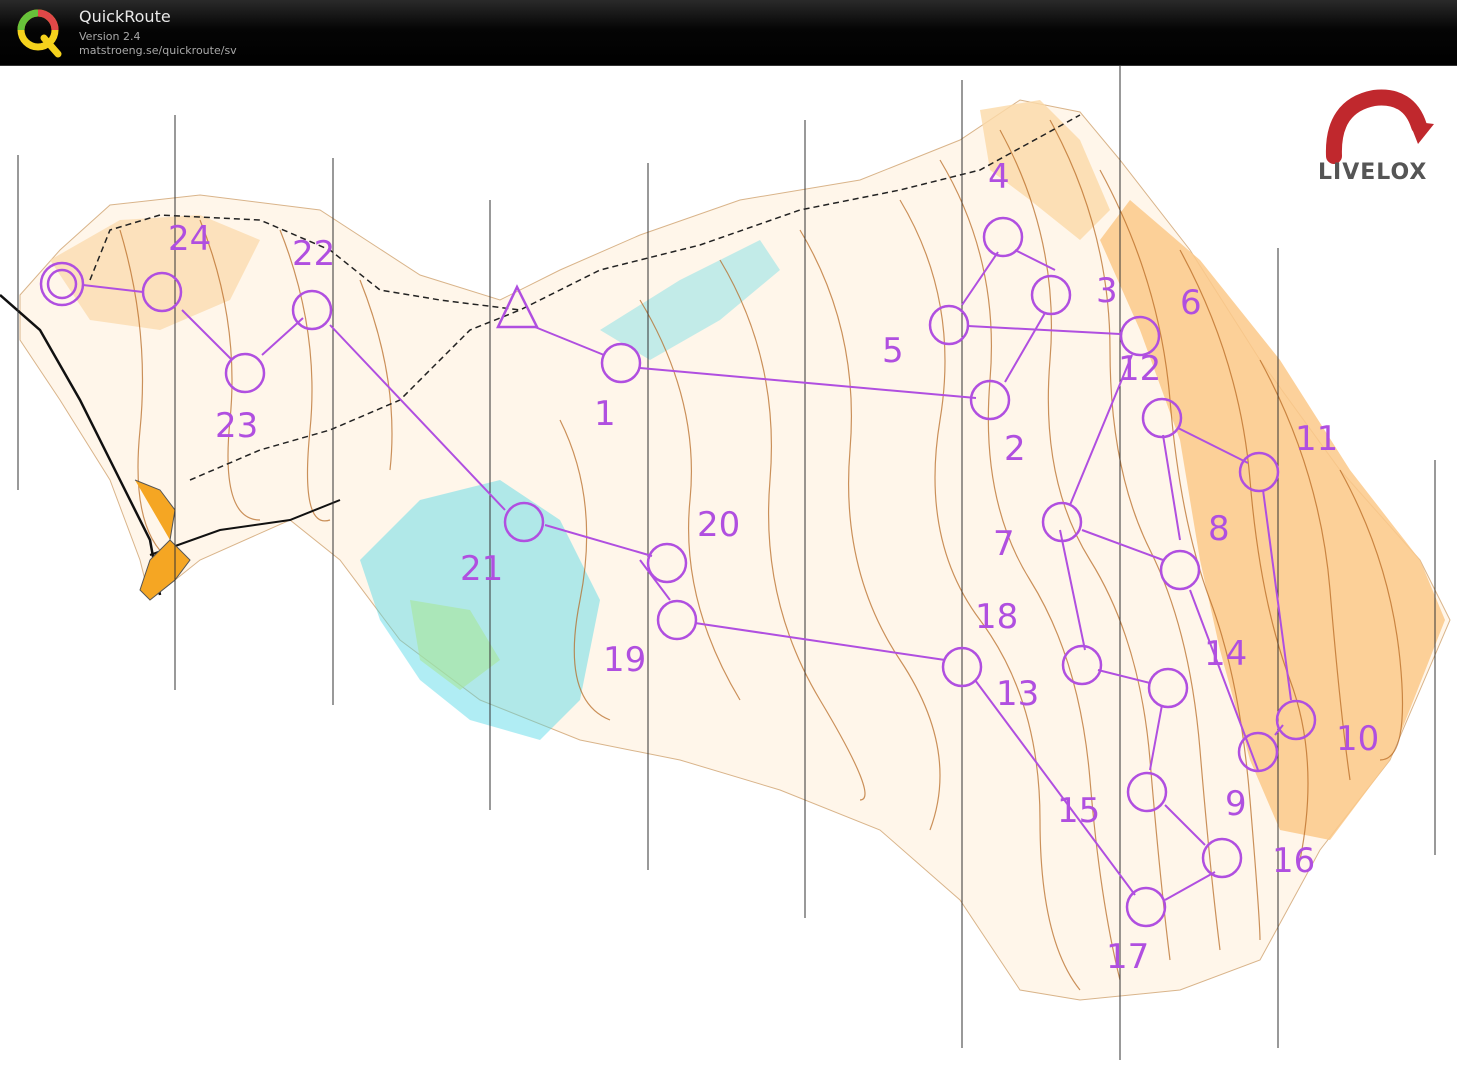  What do you see at coordinates (481, 569) in the screenshot?
I see `control-number-21: 21` at bounding box center [481, 569].